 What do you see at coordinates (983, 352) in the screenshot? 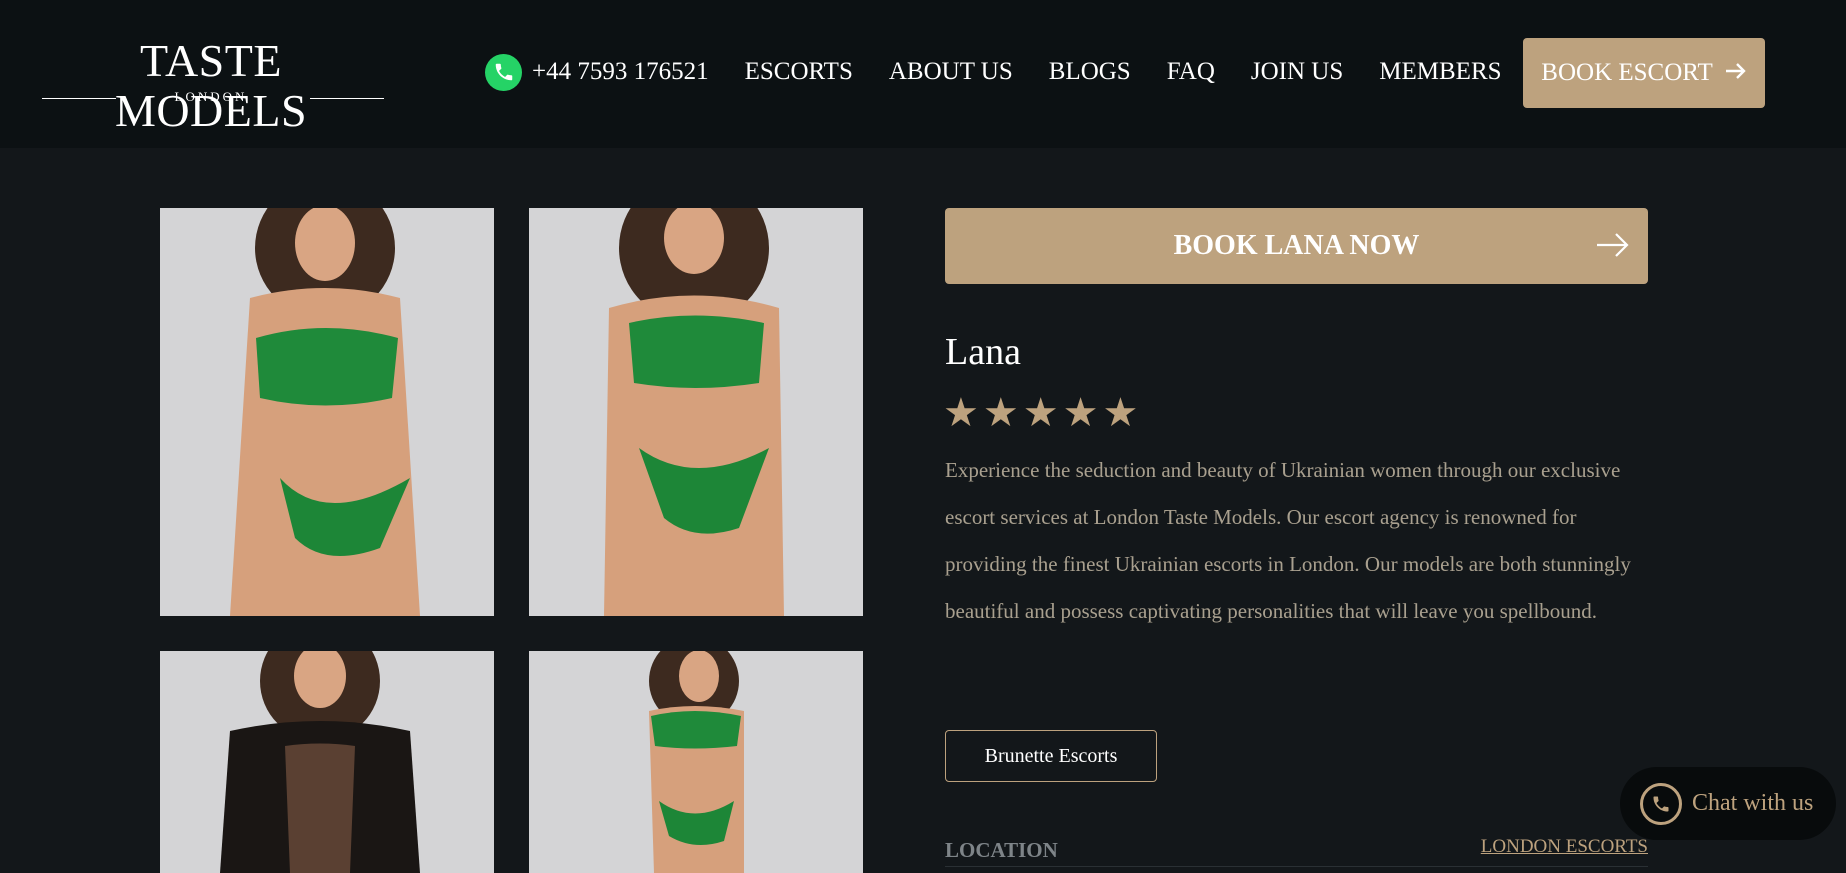
I see `profile-name: Lana` at bounding box center [983, 352].